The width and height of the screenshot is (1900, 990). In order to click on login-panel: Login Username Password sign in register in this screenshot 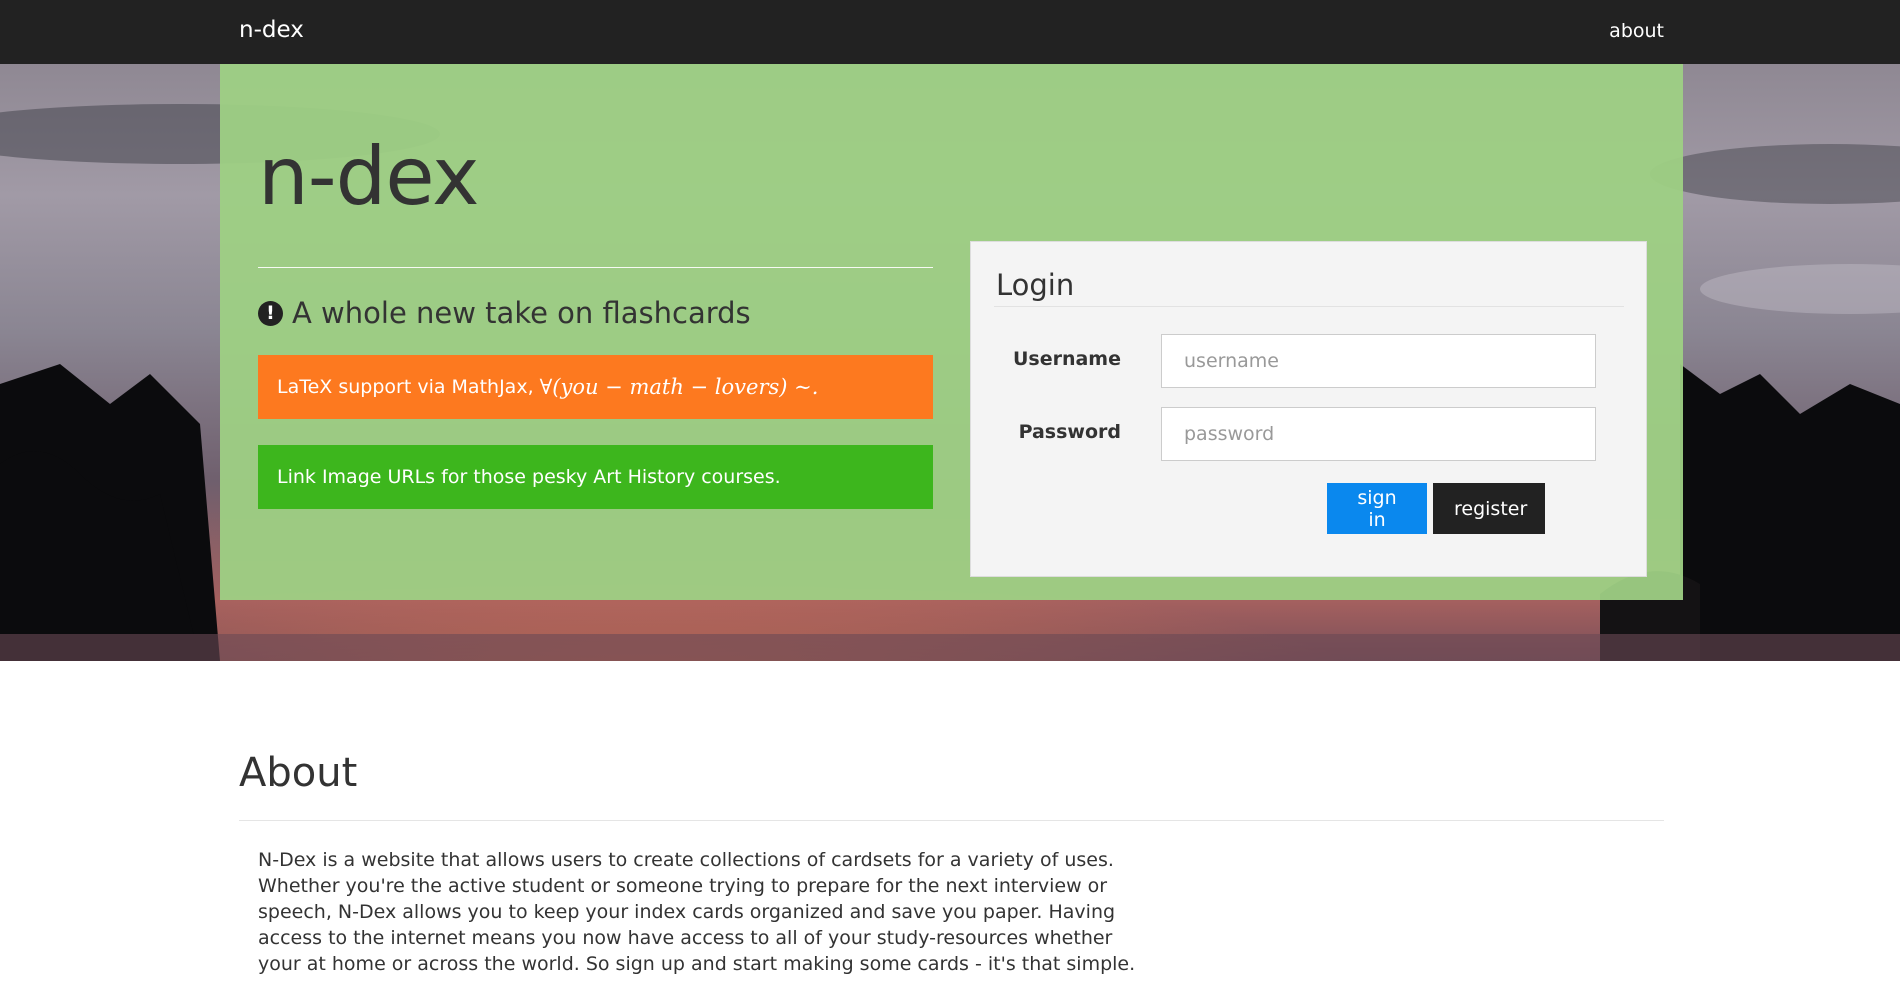, I will do `click(1308, 409)`.